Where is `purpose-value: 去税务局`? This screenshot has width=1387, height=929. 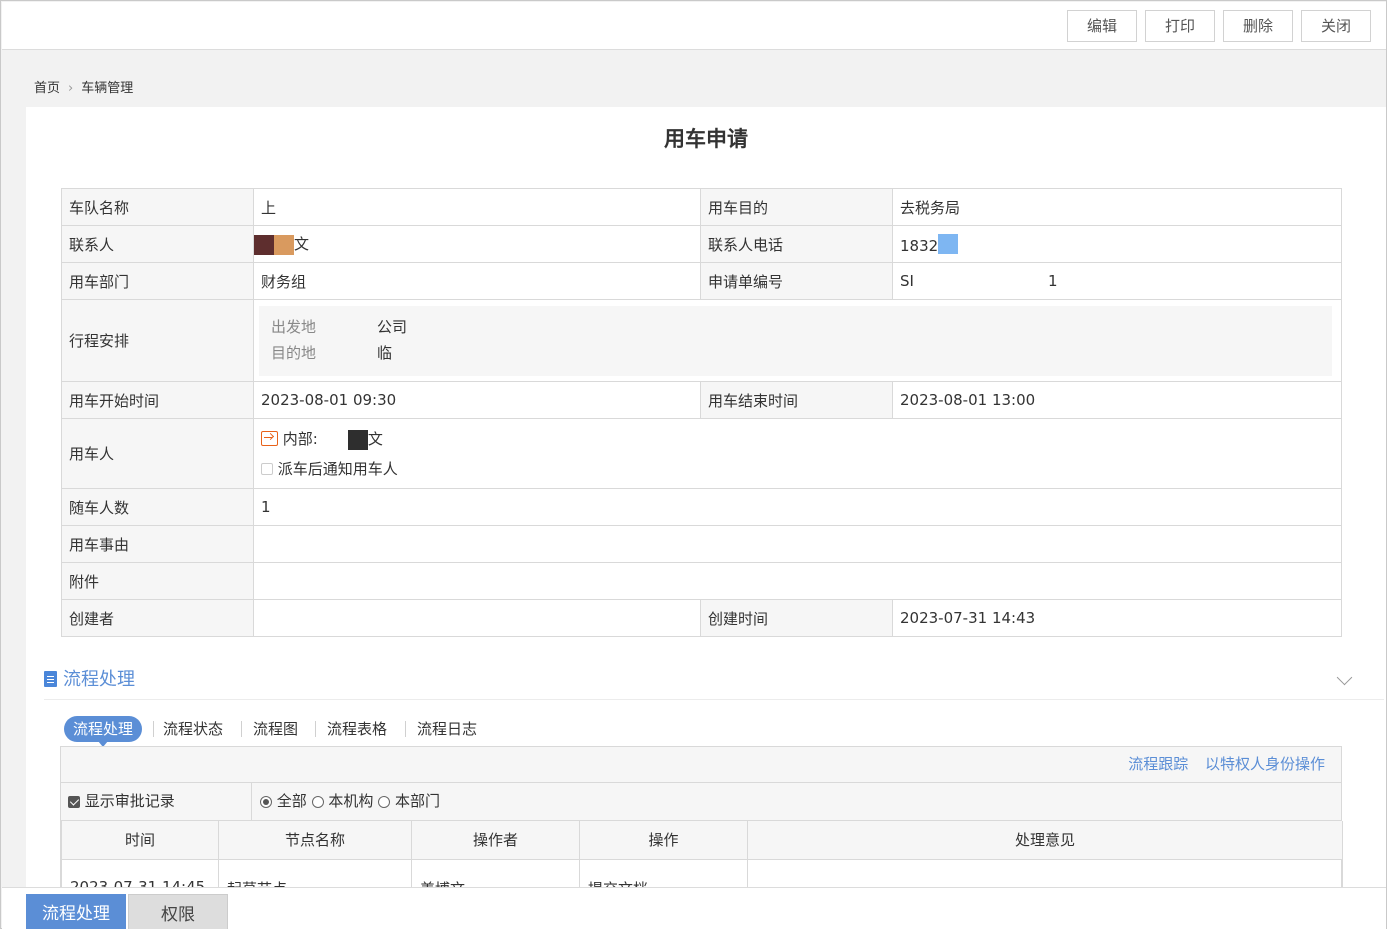 purpose-value: 去税务局 is located at coordinates (1117, 207).